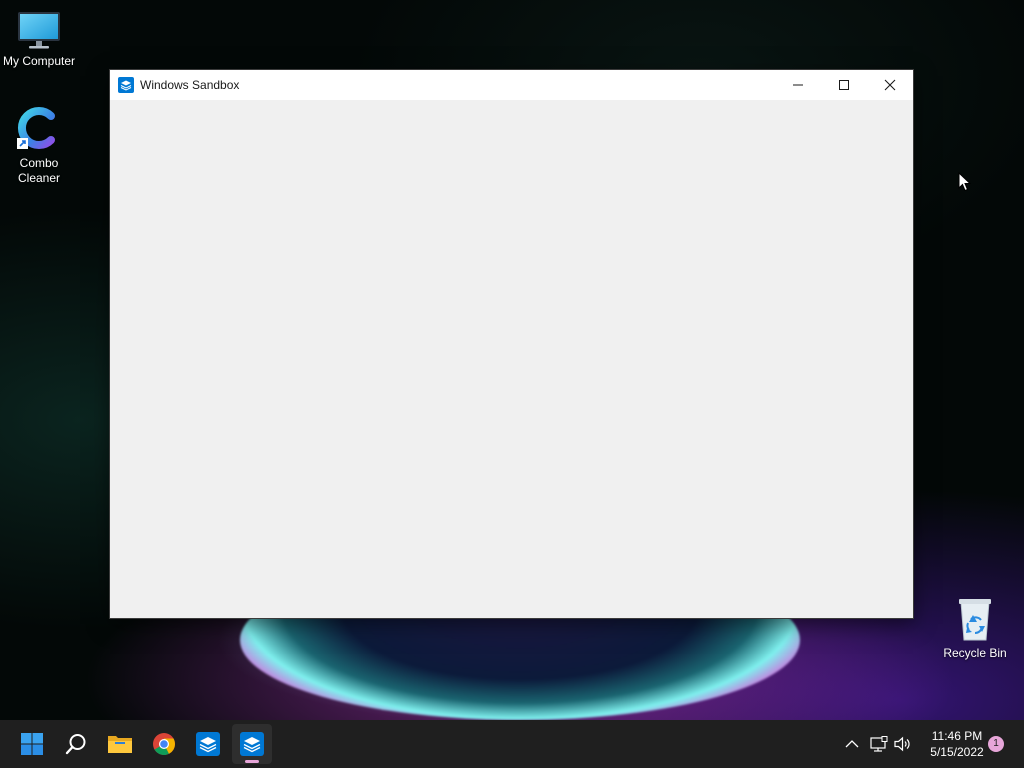 The image size is (1024, 768). I want to click on monitor-icon, so click(39, 30).